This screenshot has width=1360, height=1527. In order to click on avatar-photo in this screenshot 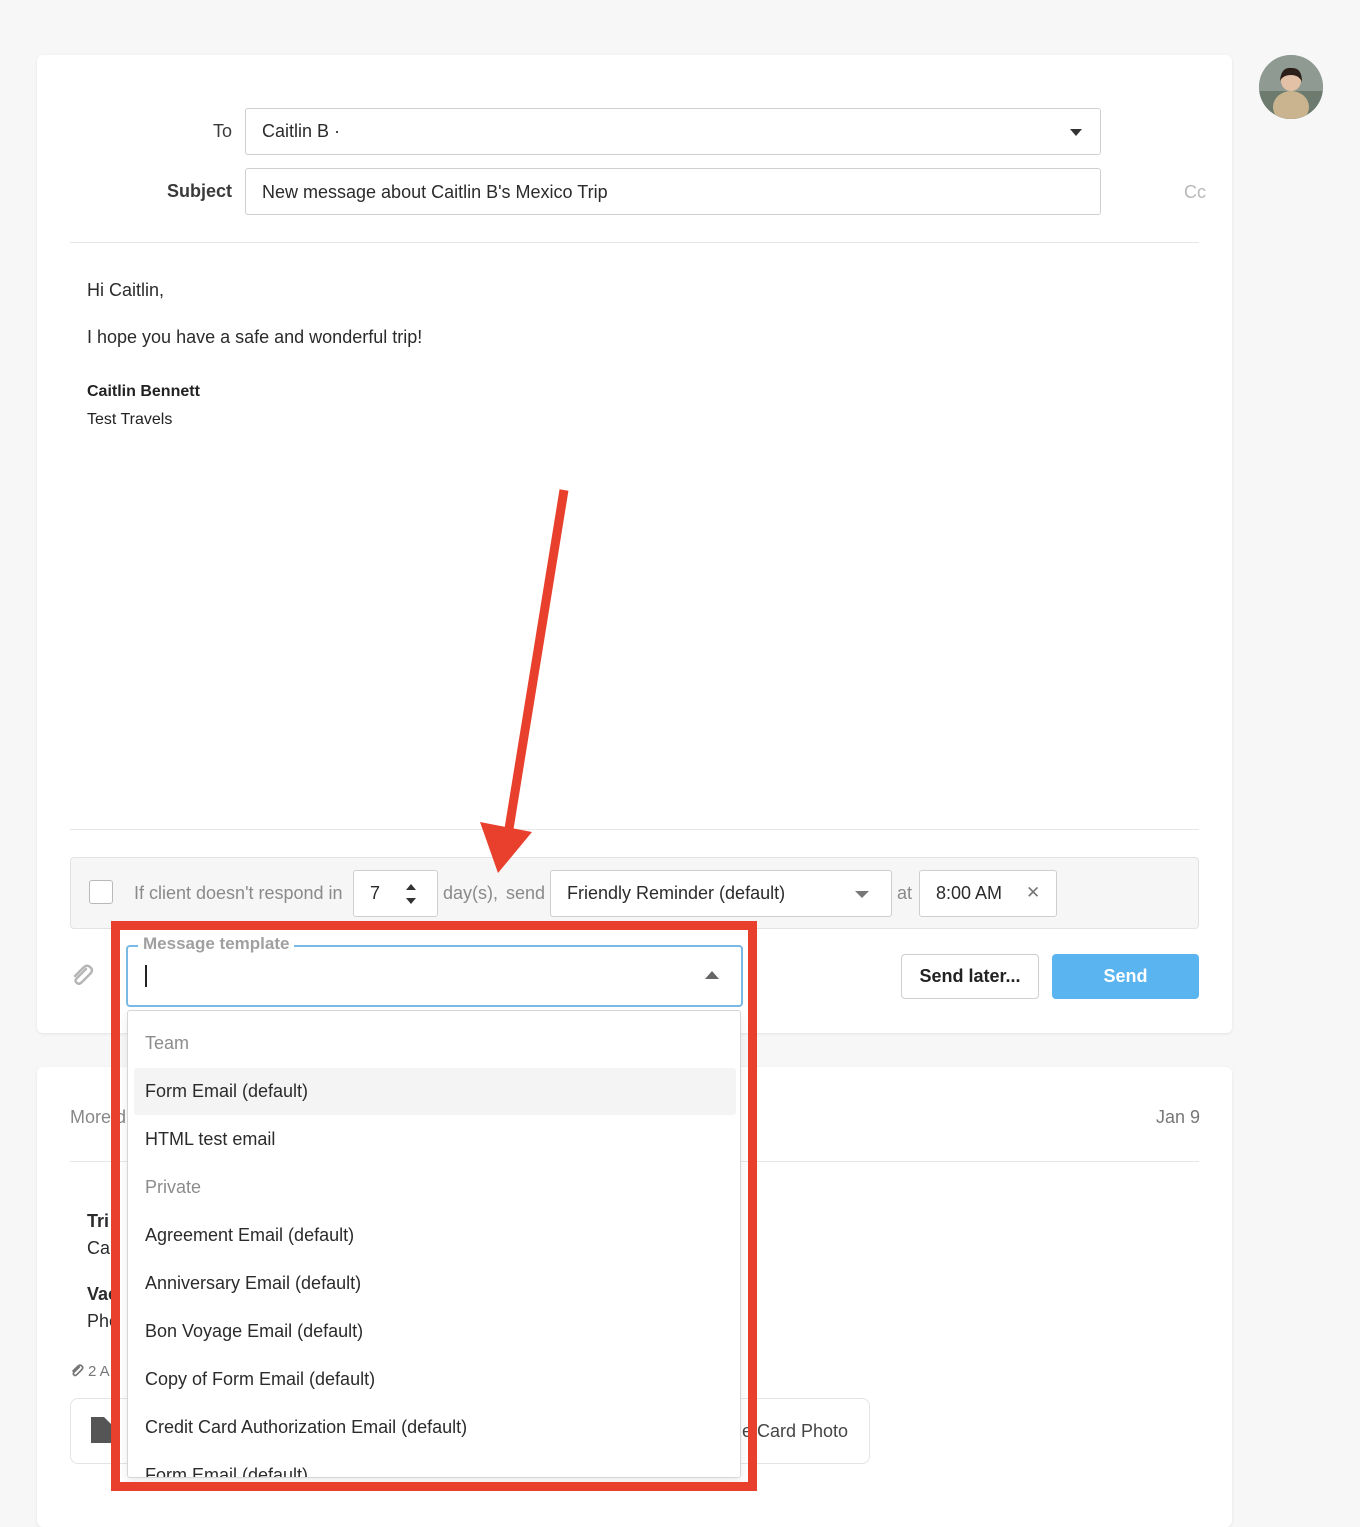, I will do `click(1291, 87)`.